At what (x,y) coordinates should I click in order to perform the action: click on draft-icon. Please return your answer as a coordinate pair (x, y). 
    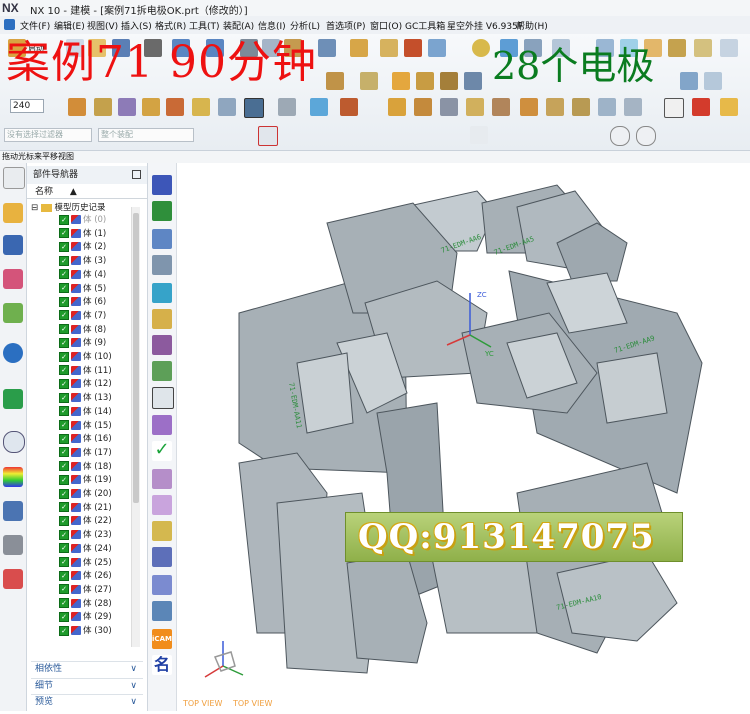
    Looking at the image, I should click on (713, 81).